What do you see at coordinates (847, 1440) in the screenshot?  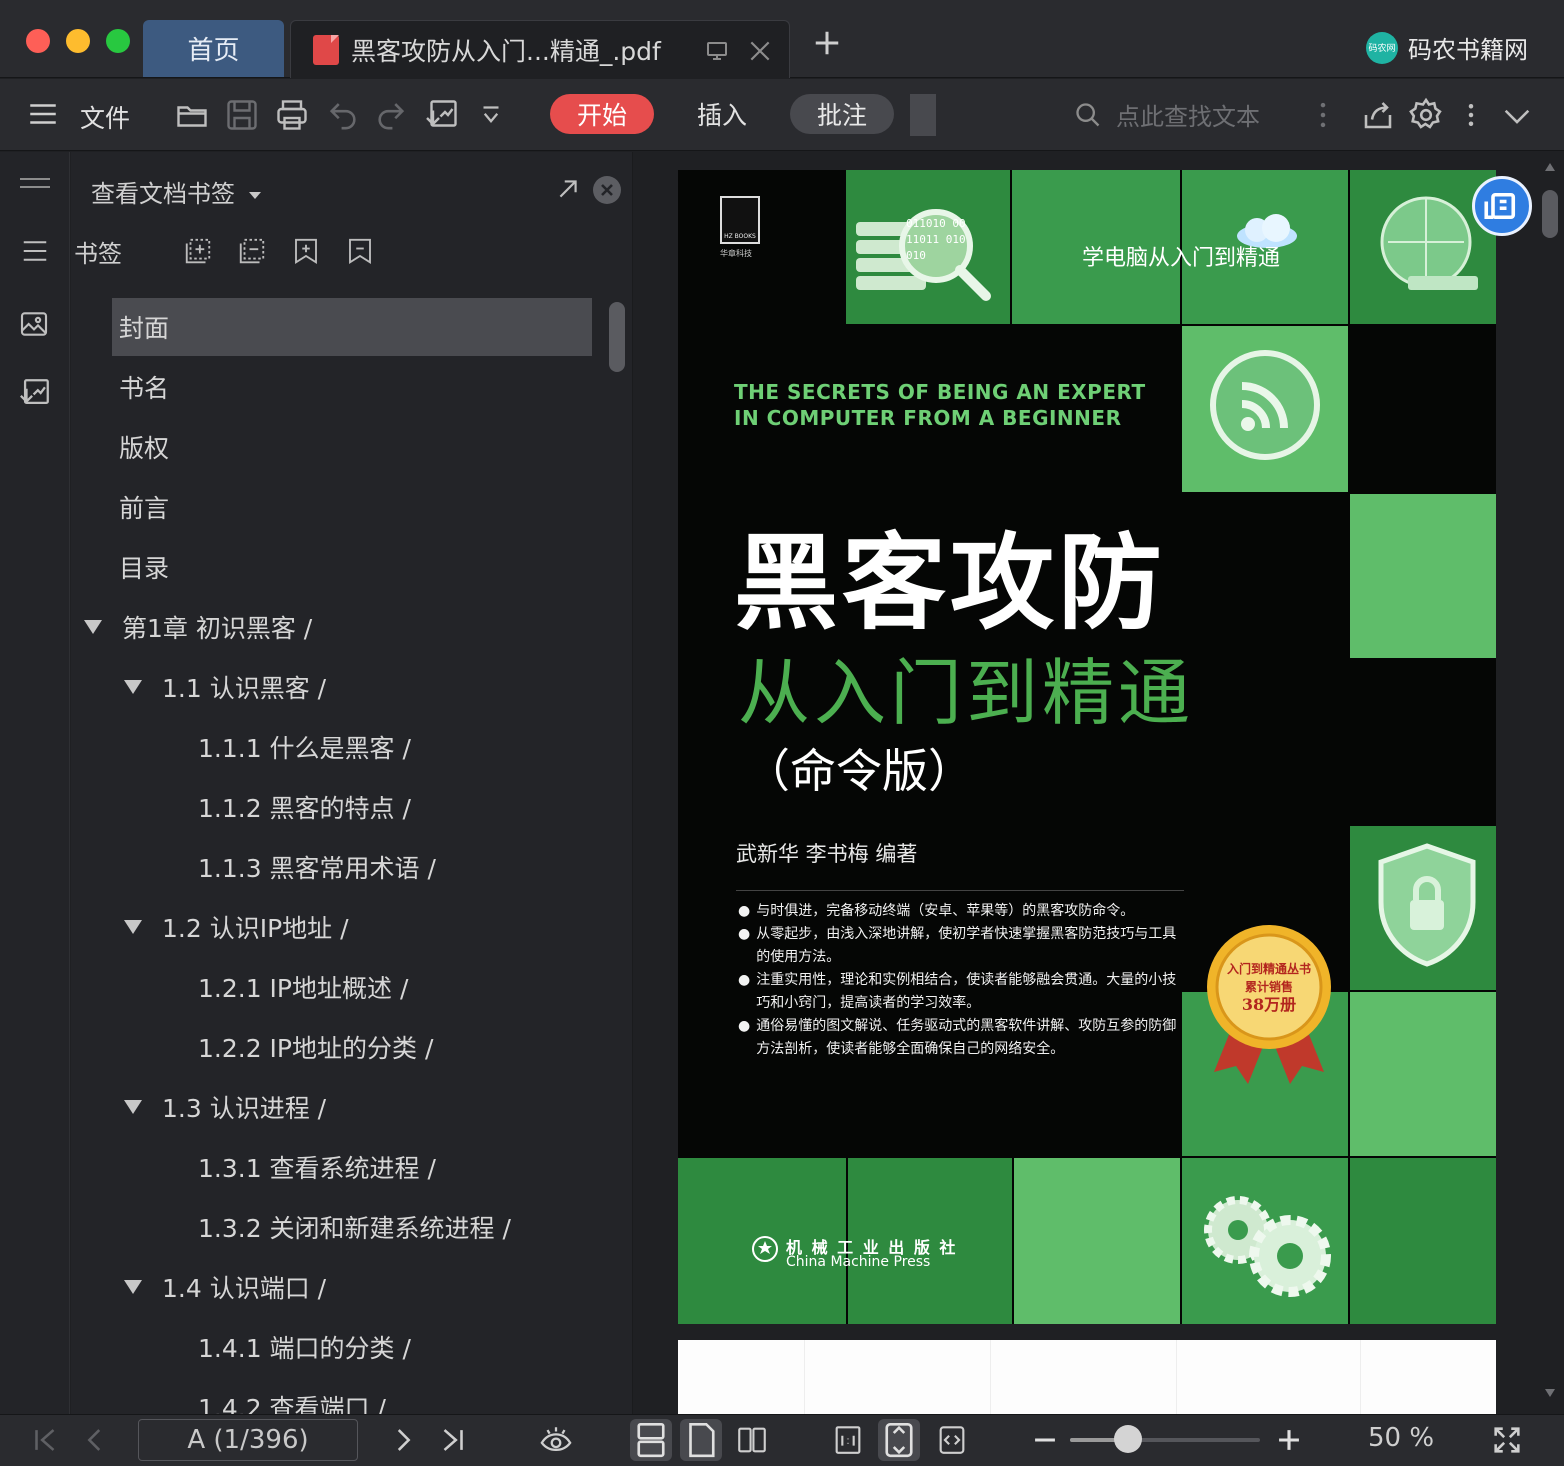 I see `actual-size-icon` at bounding box center [847, 1440].